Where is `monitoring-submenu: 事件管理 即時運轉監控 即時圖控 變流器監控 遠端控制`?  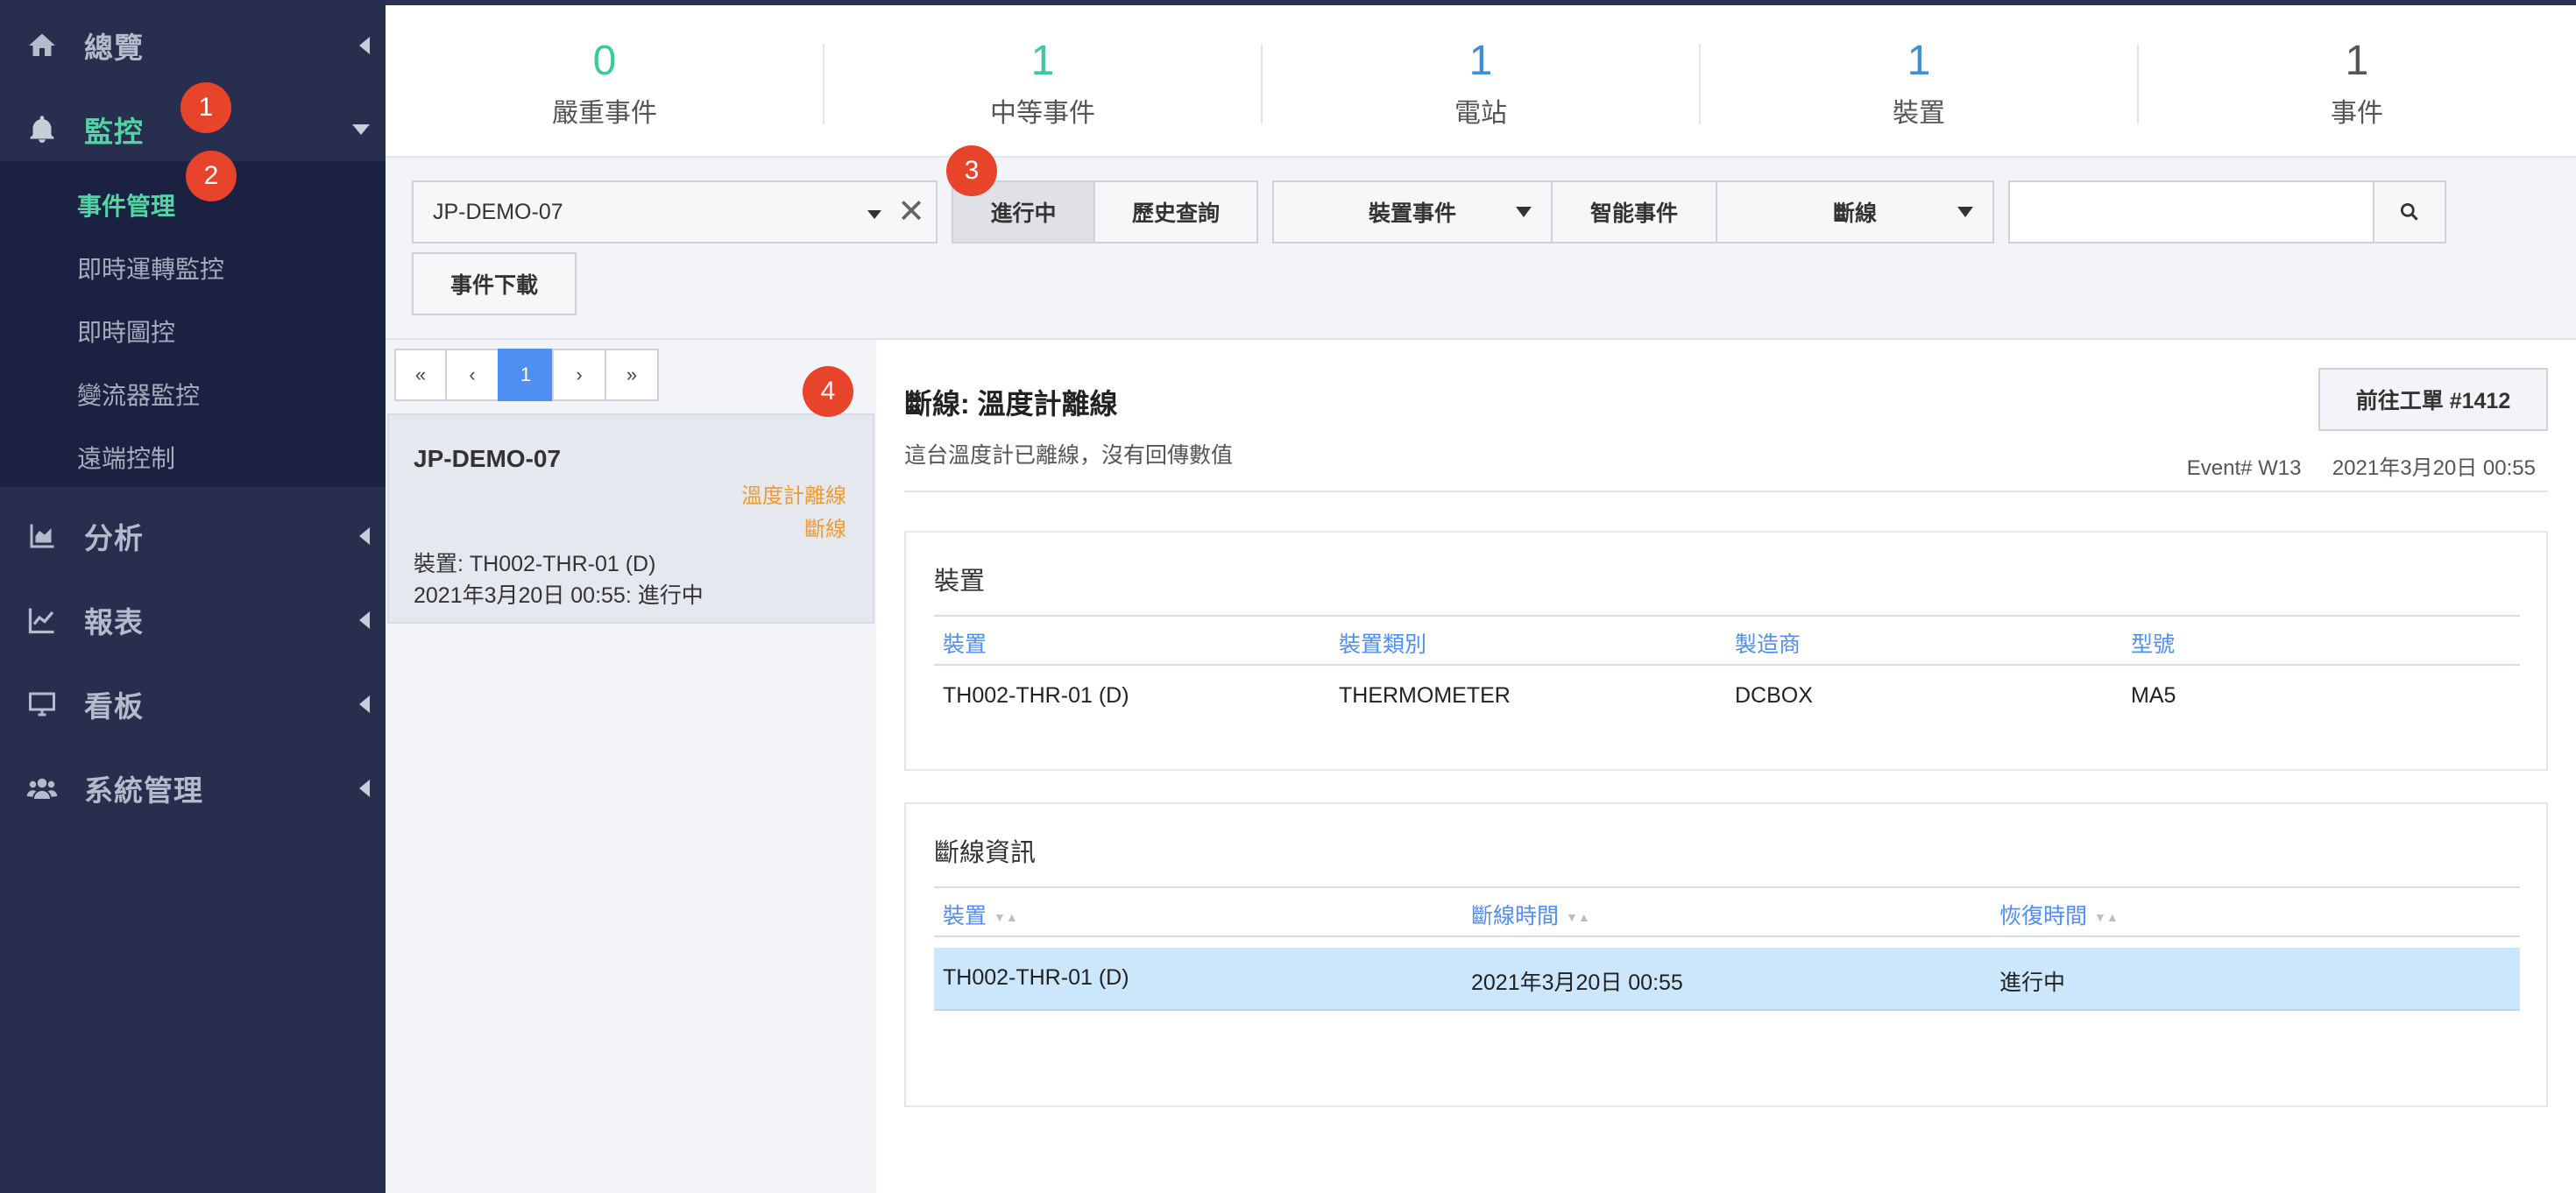 monitoring-submenu: 事件管理 即時運轉監控 即時圖控 變流器監控 遠端控制 is located at coordinates (193, 324).